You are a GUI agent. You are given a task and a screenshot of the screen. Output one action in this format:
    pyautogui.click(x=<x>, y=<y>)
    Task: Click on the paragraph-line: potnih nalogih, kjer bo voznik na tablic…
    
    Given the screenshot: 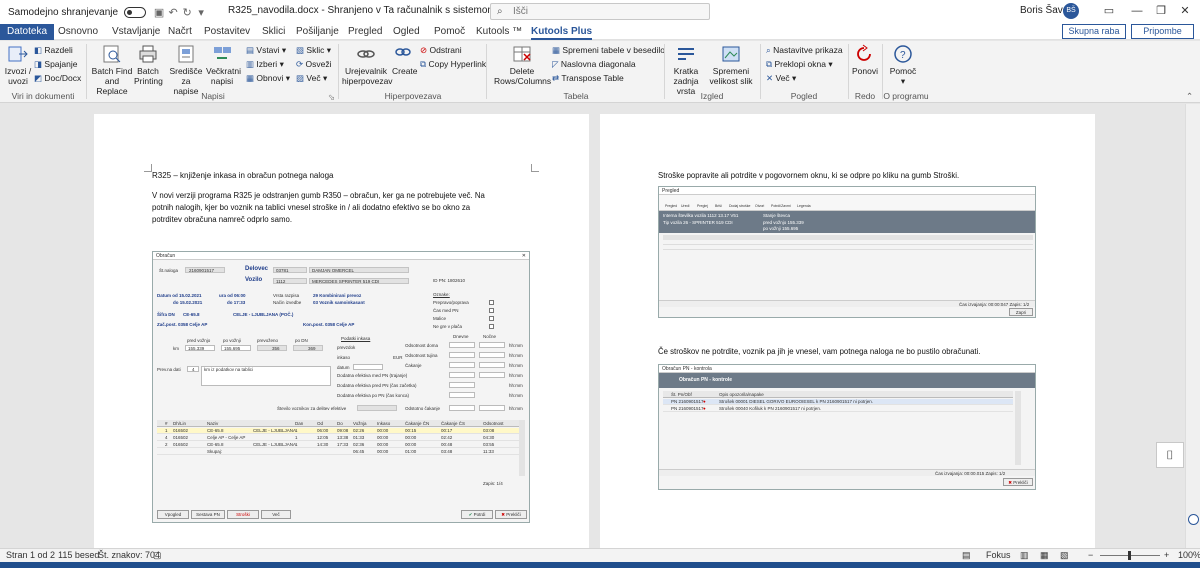 What is the action you would take?
    pyautogui.click(x=311, y=208)
    